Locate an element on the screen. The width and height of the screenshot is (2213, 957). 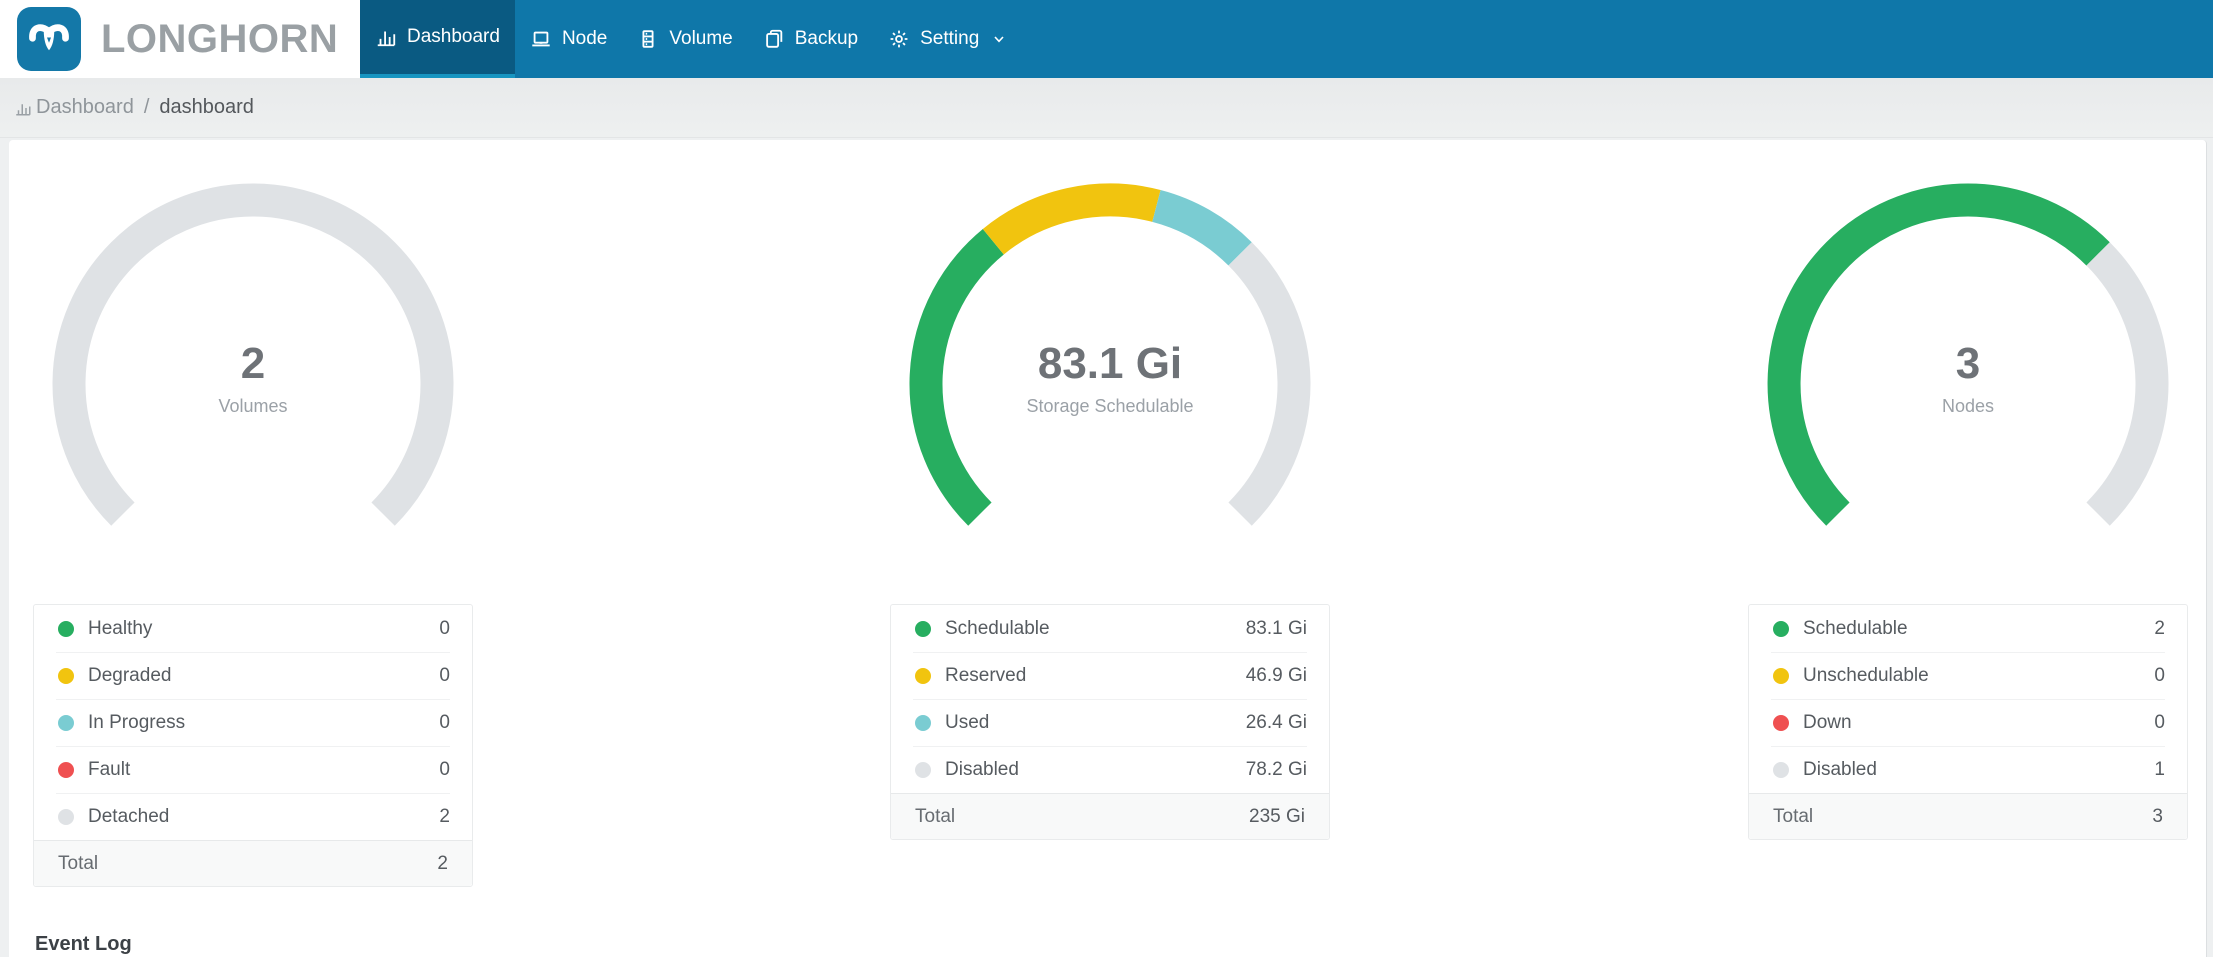
legend-total-row: Total 3 is located at coordinates (1968, 816).